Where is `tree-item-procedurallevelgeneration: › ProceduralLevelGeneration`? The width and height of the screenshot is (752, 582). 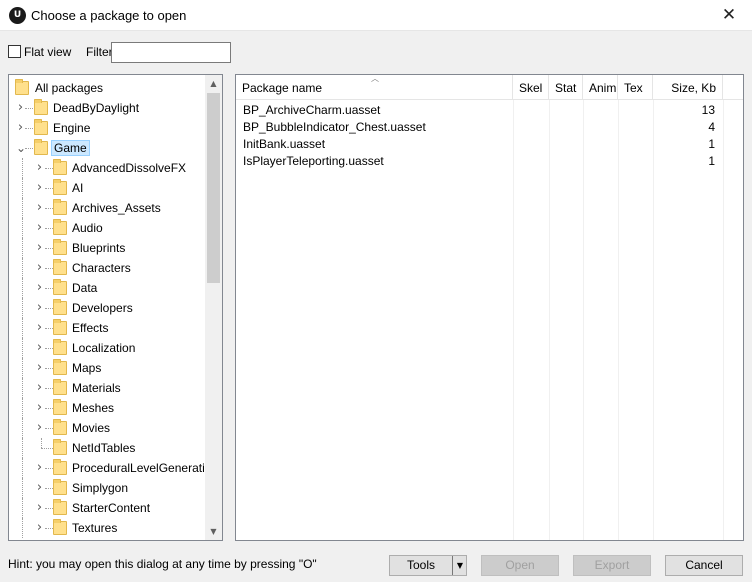 tree-item-procedurallevelgeneration: › ProceduralLevelGeneration is located at coordinates (113, 468).